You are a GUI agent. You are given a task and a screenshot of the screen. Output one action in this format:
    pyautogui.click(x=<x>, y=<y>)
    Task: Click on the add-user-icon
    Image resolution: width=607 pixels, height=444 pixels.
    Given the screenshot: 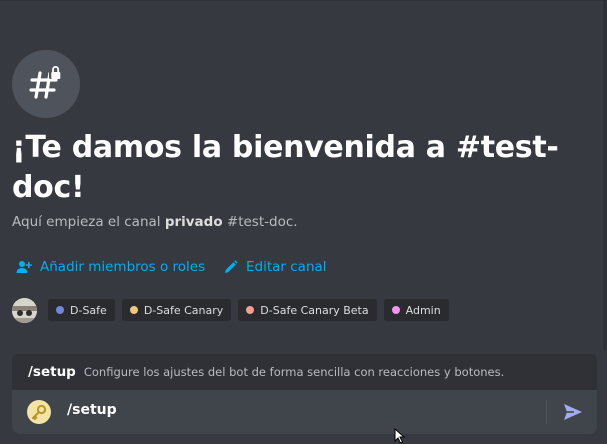 What is the action you would take?
    pyautogui.click(x=24, y=267)
    